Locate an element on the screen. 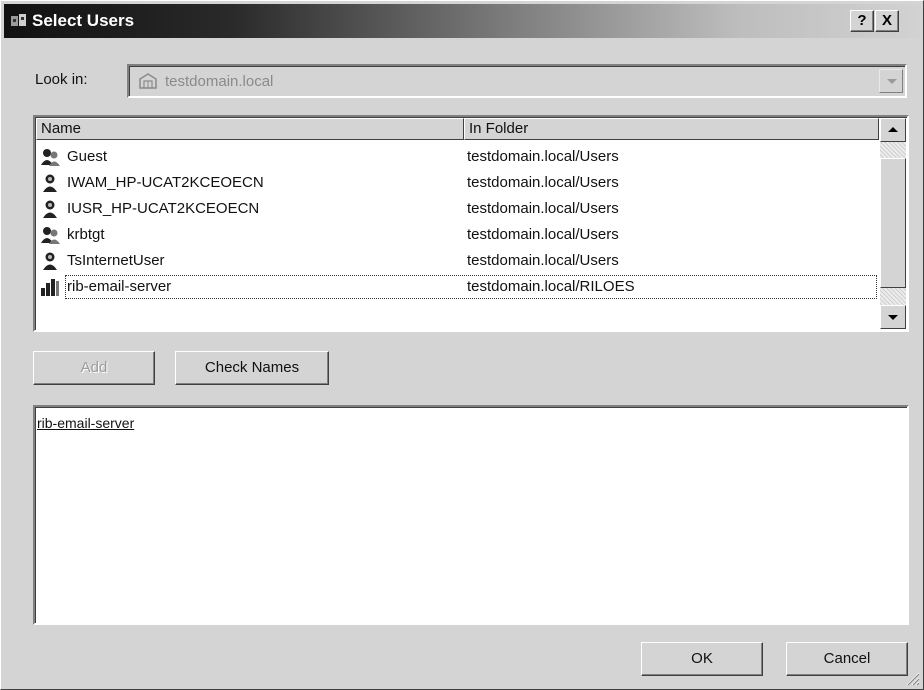 This screenshot has height=690, width=924. scroll-down-icon is located at coordinates (893, 317).